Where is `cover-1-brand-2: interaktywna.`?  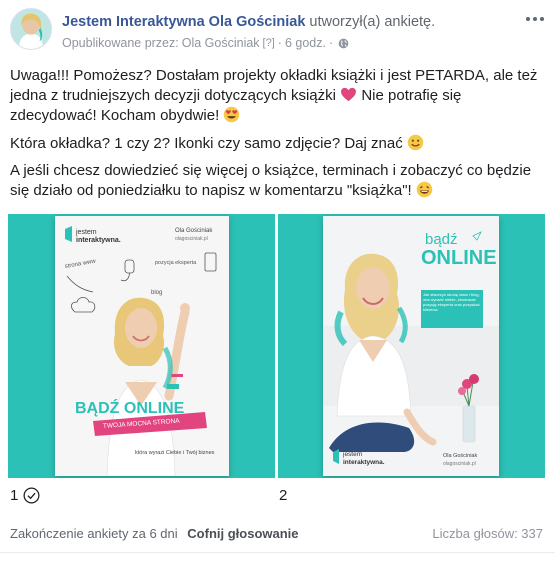 cover-1-brand-2: interaktywna. is located at coordinates (98, 240).